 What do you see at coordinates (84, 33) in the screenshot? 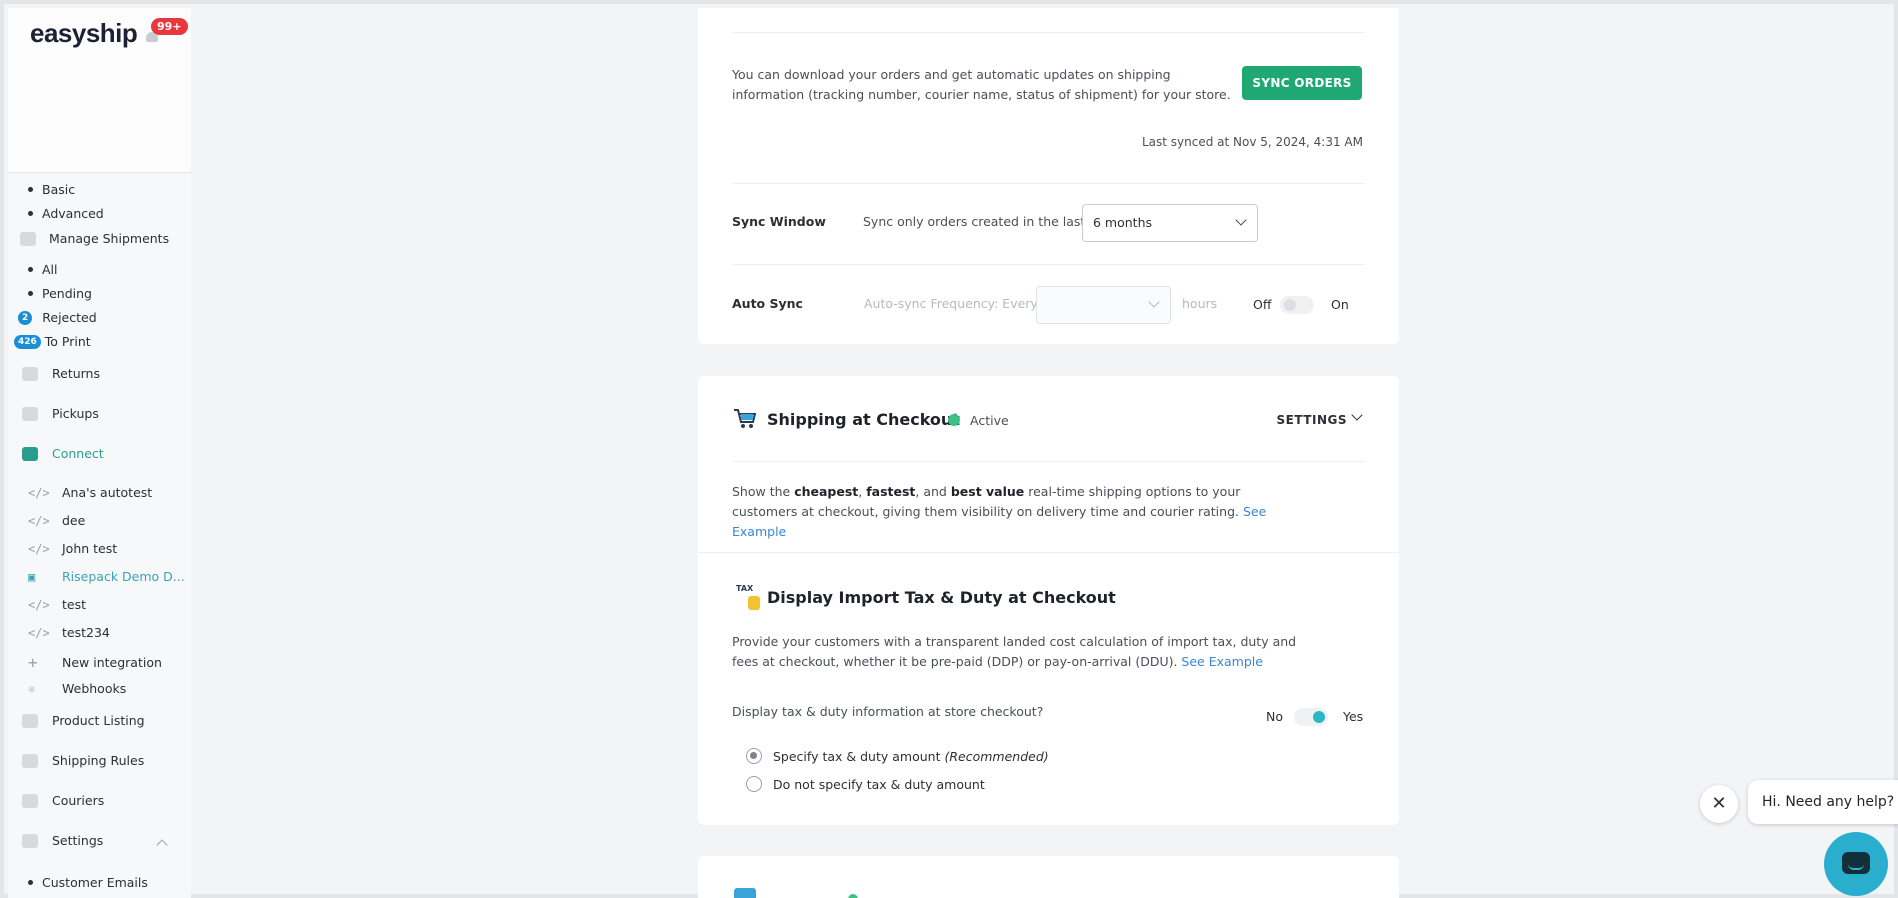
I see `easyship-logo: easyship` at bounding box center [84, 33].